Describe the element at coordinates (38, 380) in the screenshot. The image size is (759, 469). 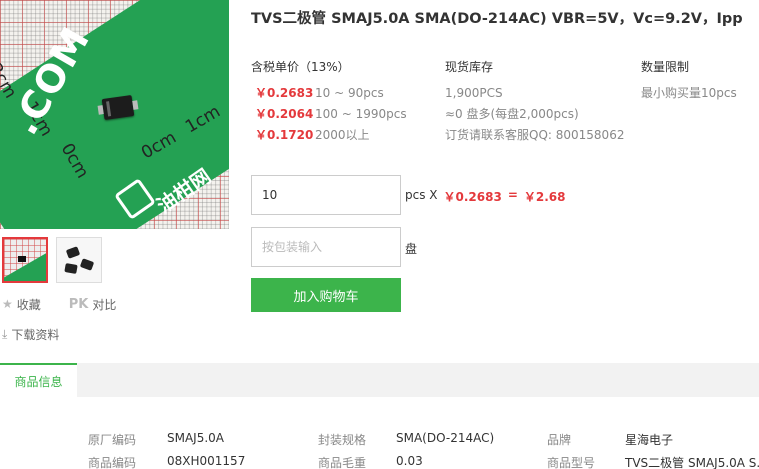
I see `tab-product-info: 商品信息` at that location.